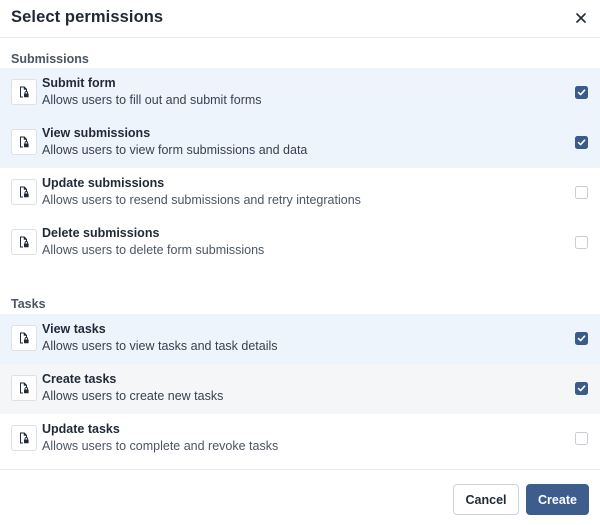 The image size is (600, 525). Describe the element at coordinates (79, 379) in the screenshot. I see `permission-name: Create tasks` at that location.